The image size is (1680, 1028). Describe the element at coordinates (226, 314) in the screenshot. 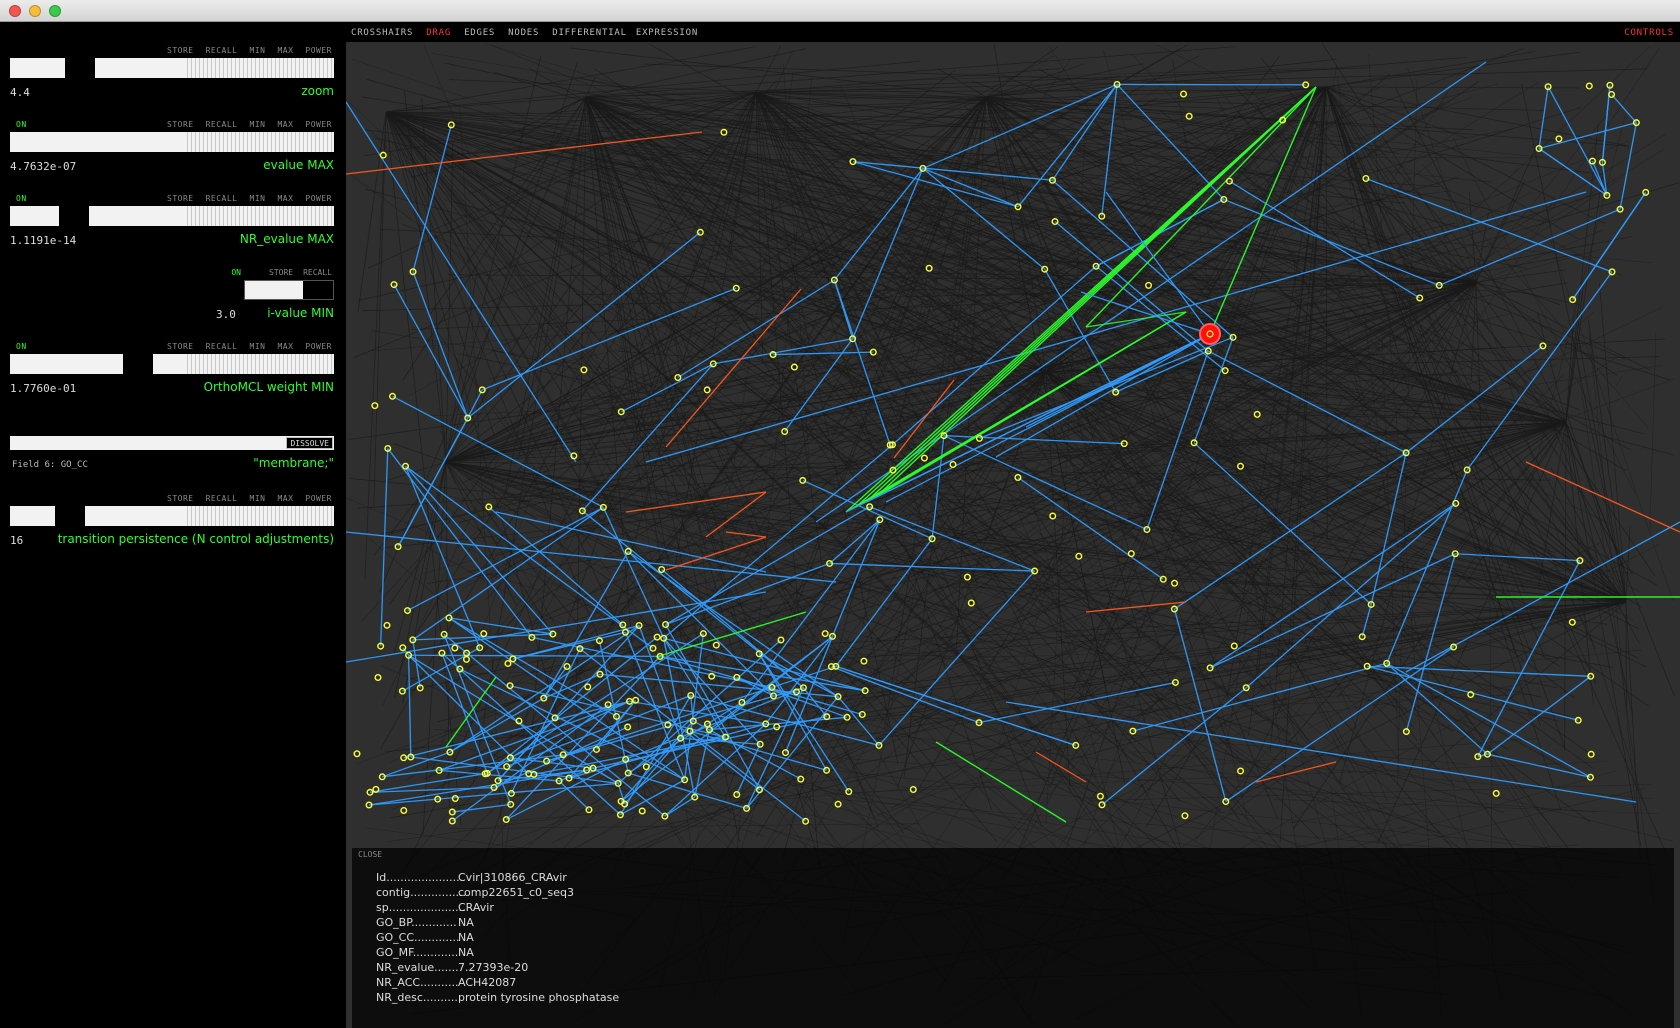

I see `i-value-min-value: 3.0` at that location.